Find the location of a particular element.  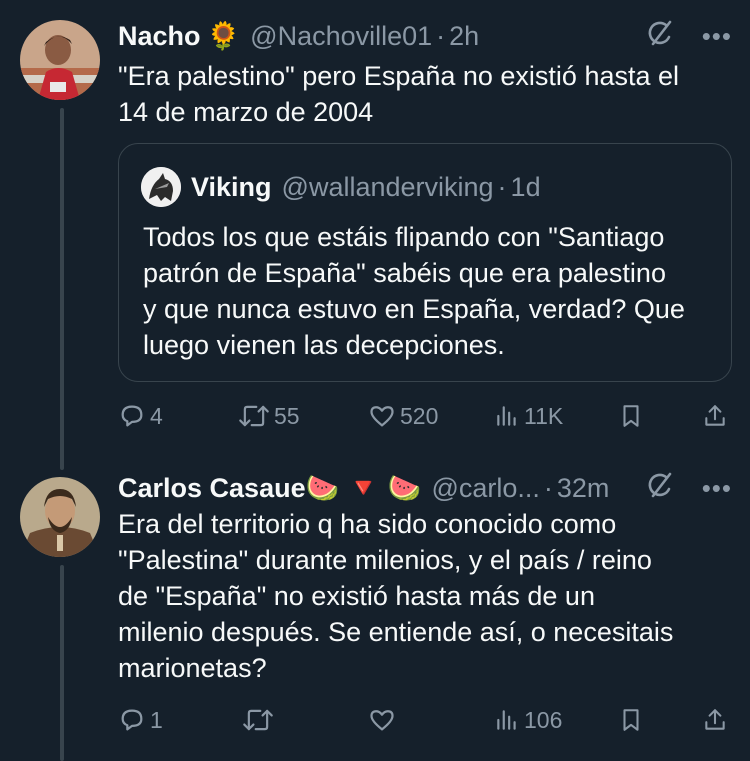

views-button: 11K is located at coordinates (528, 416).